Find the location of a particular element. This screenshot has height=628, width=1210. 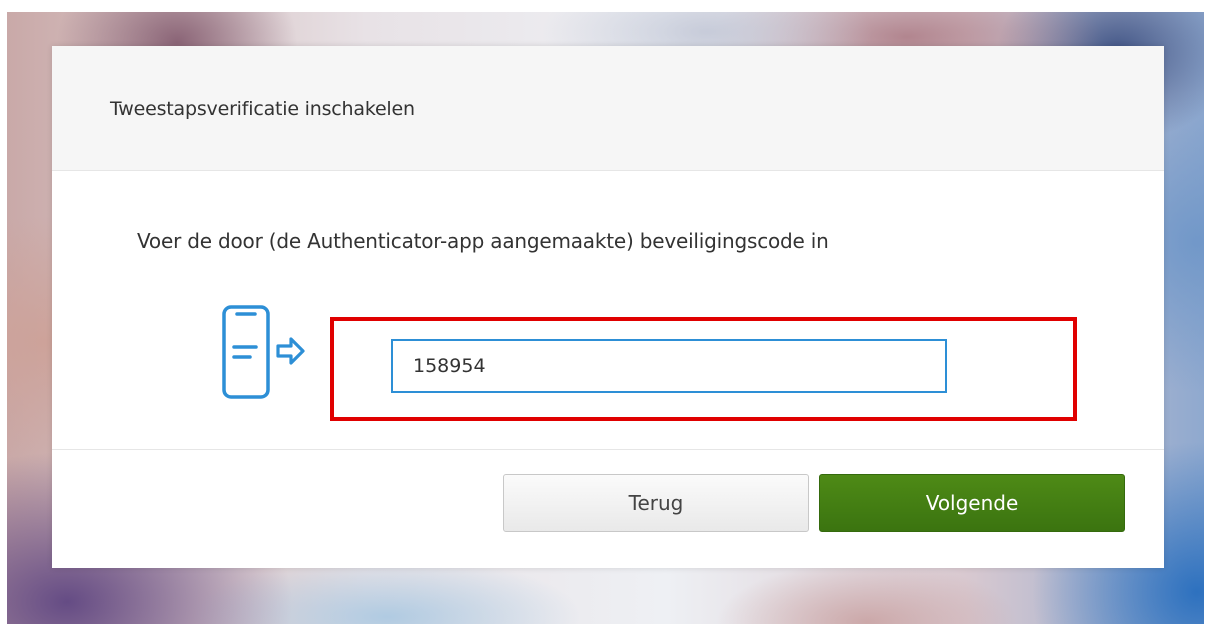

dialog-title: Tweestapsverificatie inschakelen is located at coordinates (262, 109).